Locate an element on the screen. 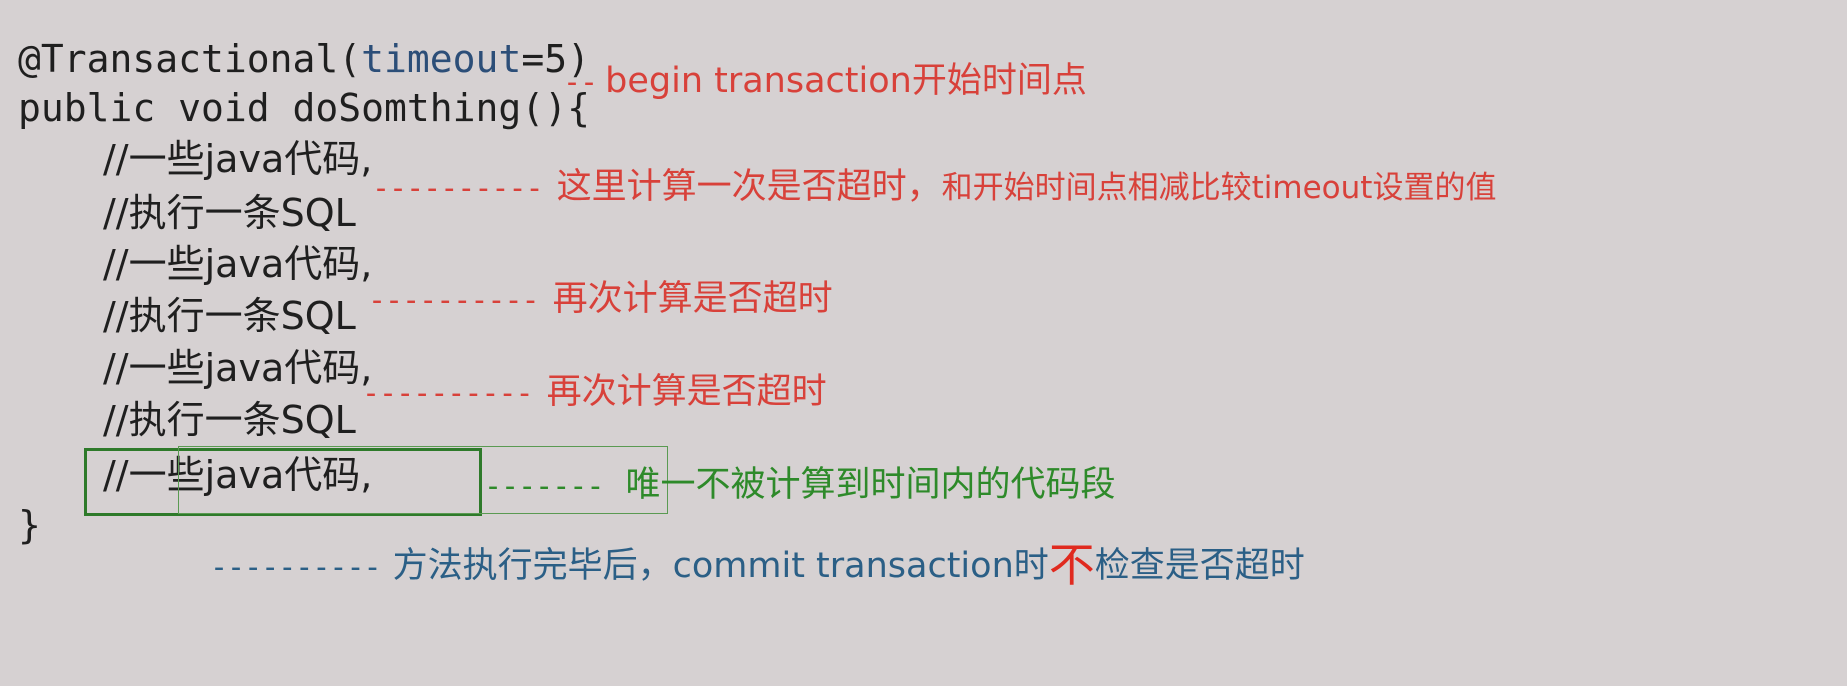 Image resolution: width=1847 pixels, height=686 pixels. dash-uncounted: ------- is located at coordinates (544, 486).